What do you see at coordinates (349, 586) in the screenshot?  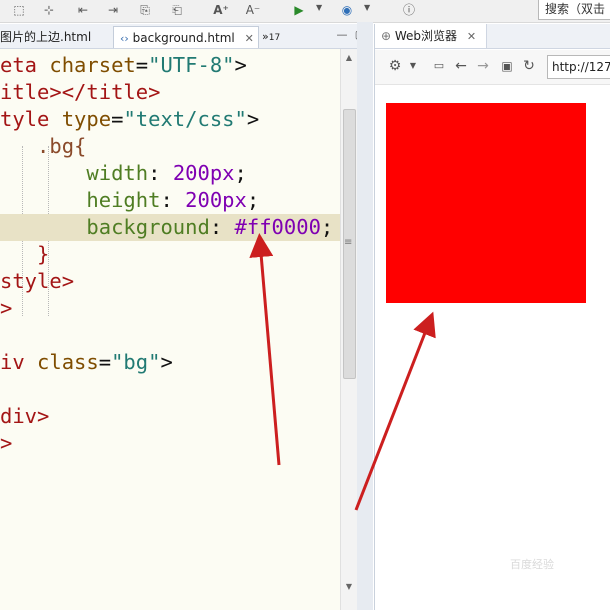 I see `scroll-down-icon: ▼` at bounding box center [349, 586].